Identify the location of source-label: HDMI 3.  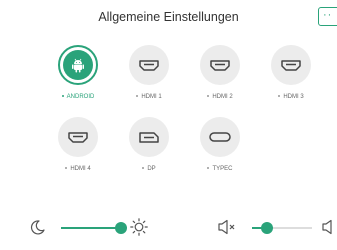
(293, 97).